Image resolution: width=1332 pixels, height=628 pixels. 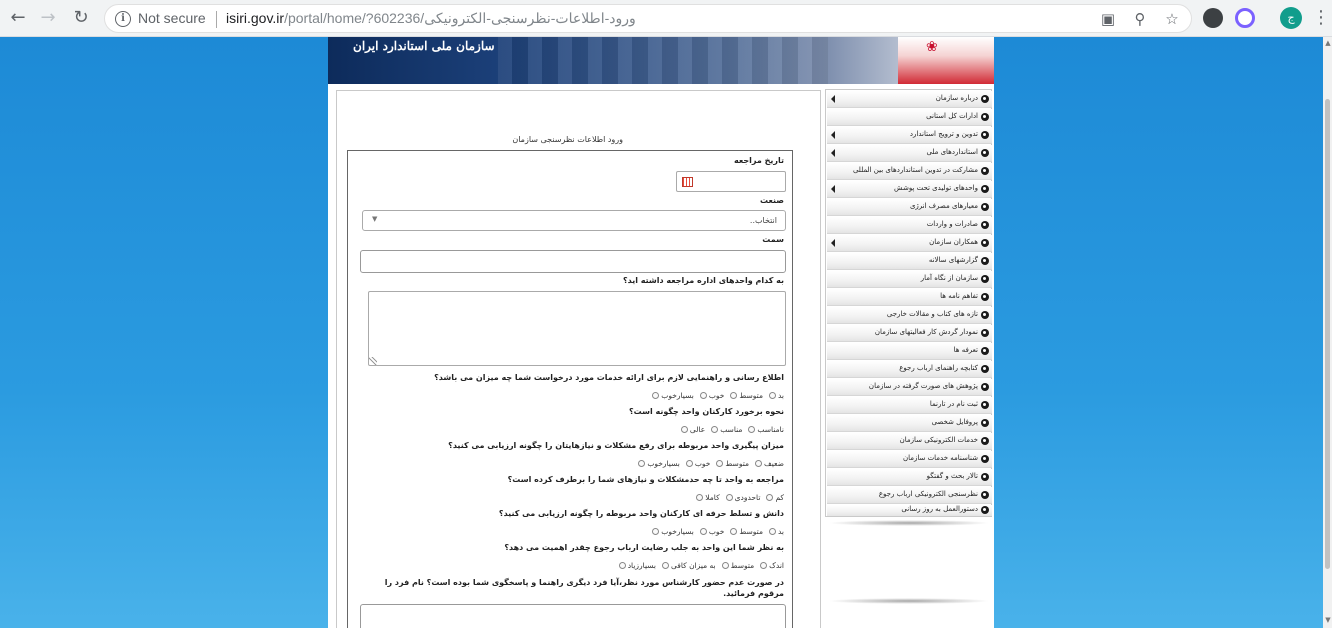 I want to click on sidebar-item-profile: پروفایل شخصی, so click(x=909, y=423).